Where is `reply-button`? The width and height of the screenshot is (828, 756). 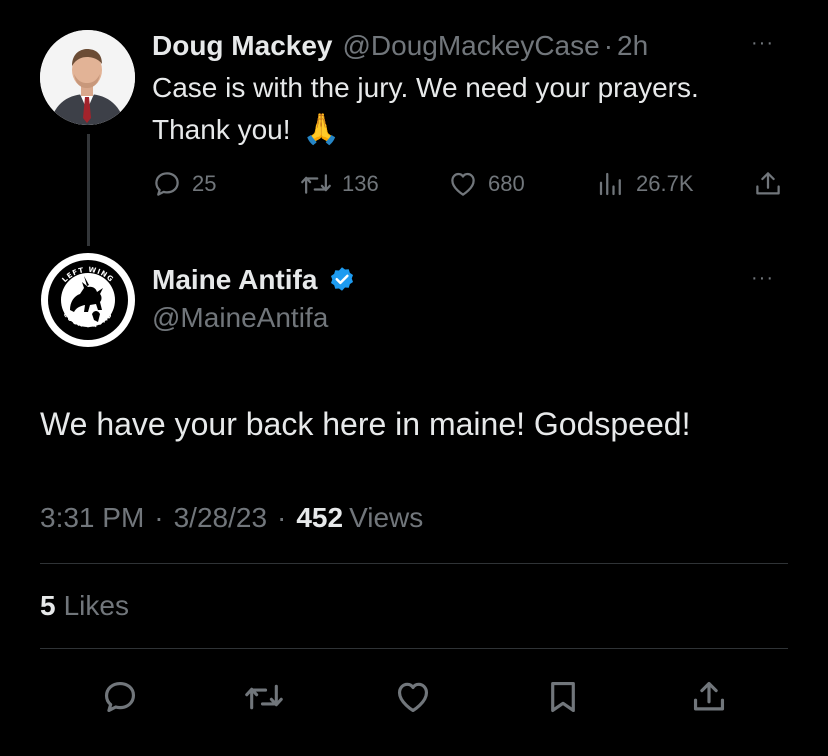
reply-button is located at coordinates (120, 697).